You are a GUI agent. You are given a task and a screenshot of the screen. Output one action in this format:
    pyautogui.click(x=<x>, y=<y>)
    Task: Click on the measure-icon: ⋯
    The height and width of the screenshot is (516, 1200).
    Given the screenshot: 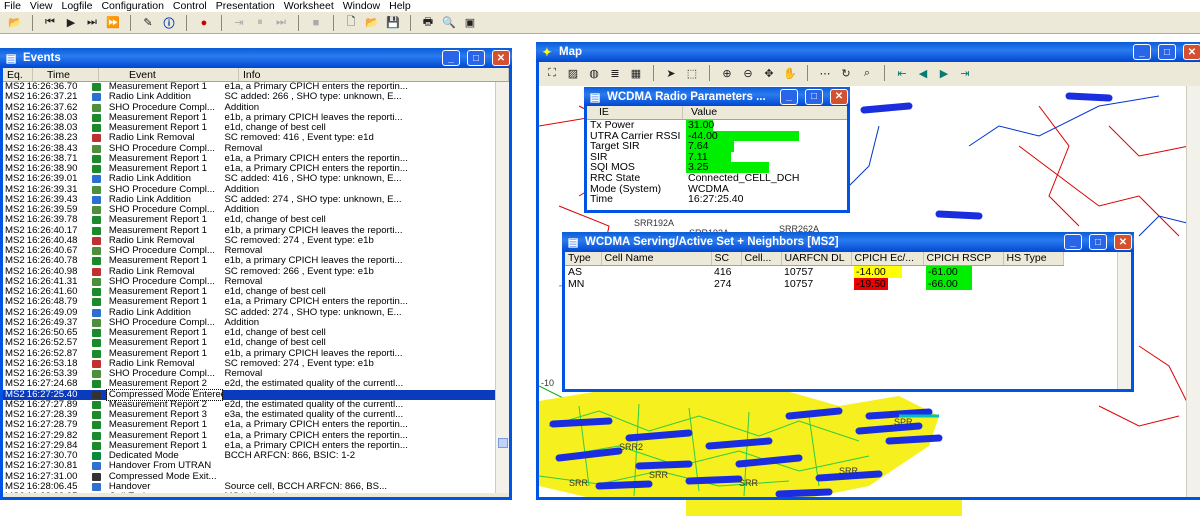 What is the action you would take?
    pyautogui.click(x=825, y=73)
    